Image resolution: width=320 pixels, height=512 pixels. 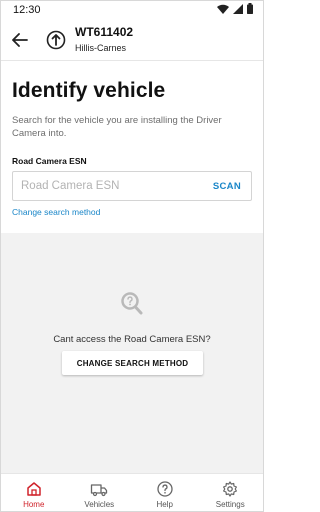 I want to click on search-field: SCAN, so click(x=132, y=186).